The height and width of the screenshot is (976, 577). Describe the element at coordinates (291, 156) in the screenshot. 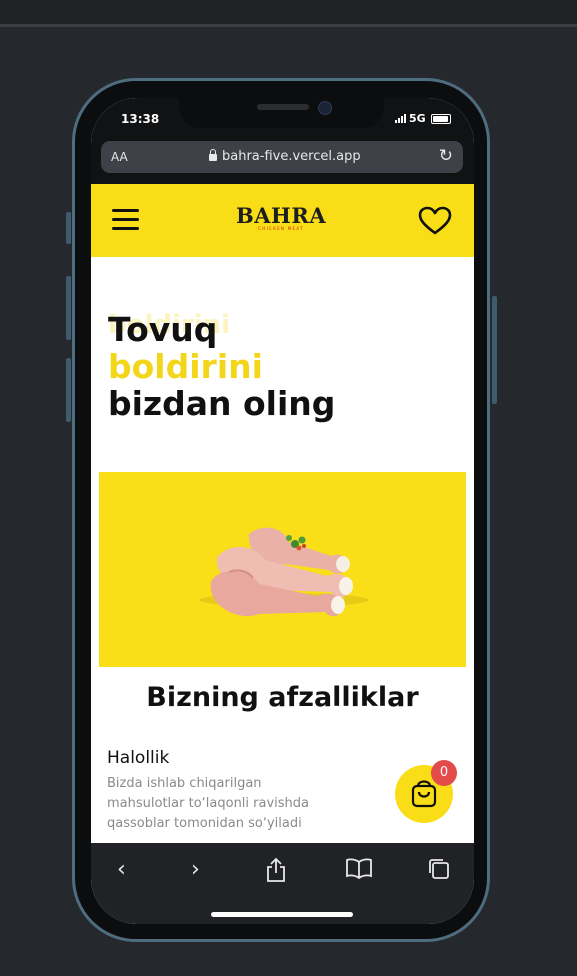

I see `url-text: bahra-five.vercel.app` at that location.